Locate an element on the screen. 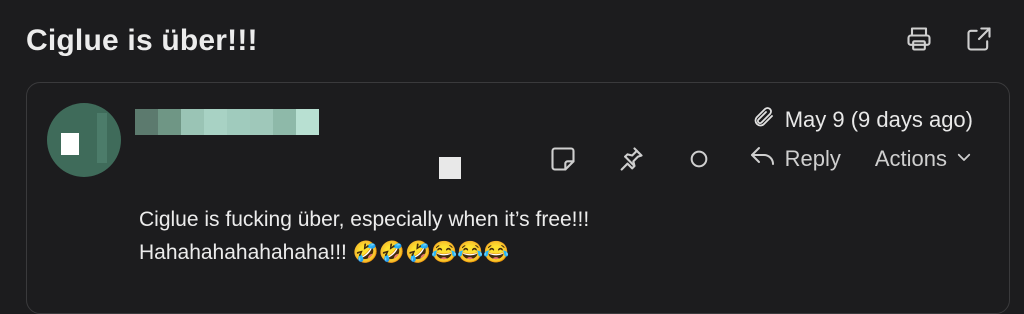  redaction-block is located at coordinates (450, 168).